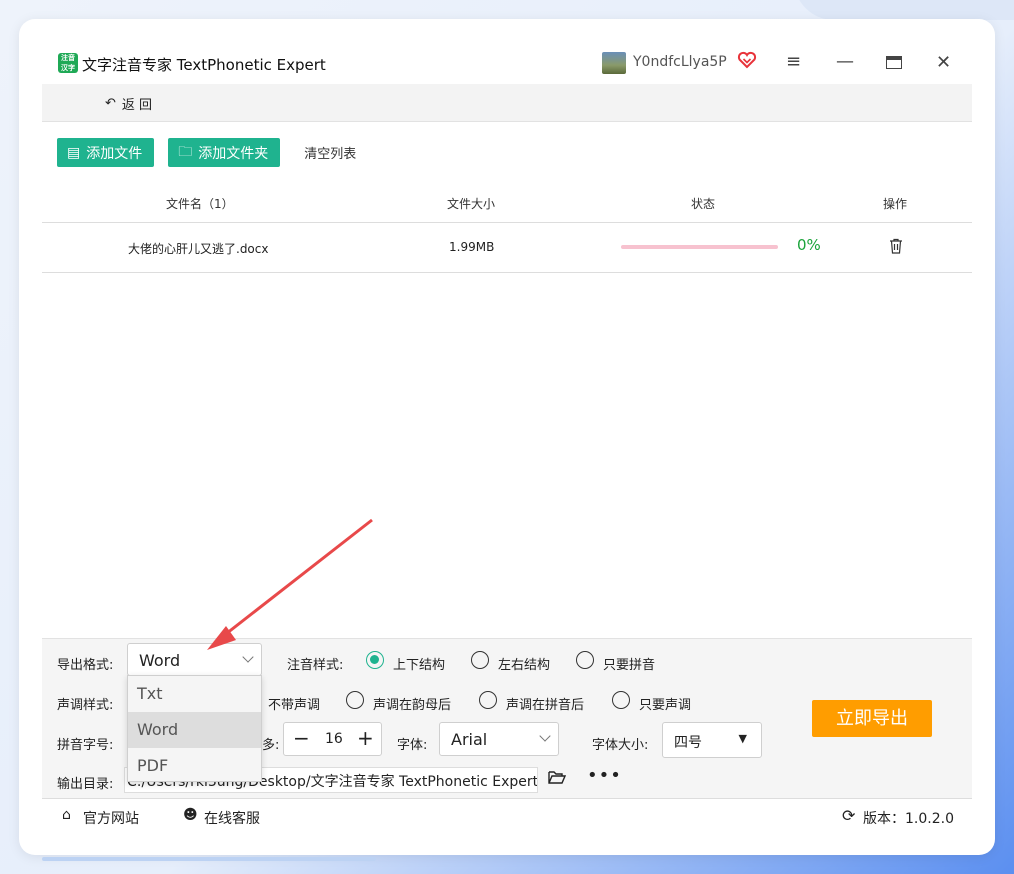 The height and width of the screenshot is (874, 1014). I want to click on folder-open-icon, so click(557, 777).